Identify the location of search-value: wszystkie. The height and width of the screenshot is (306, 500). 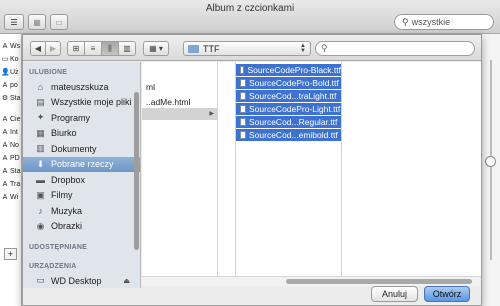
(431, 22).